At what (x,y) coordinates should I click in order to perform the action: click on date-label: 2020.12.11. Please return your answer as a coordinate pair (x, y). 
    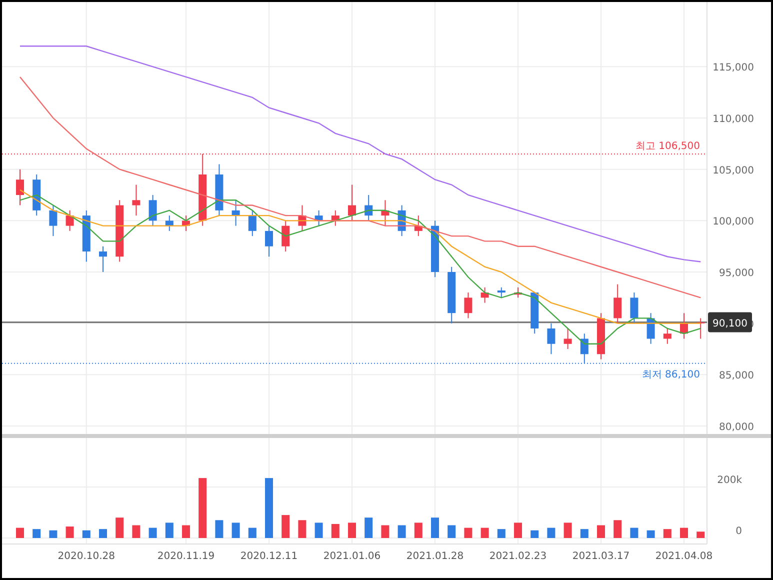
    Looking at the image, I should click on (269, 556).